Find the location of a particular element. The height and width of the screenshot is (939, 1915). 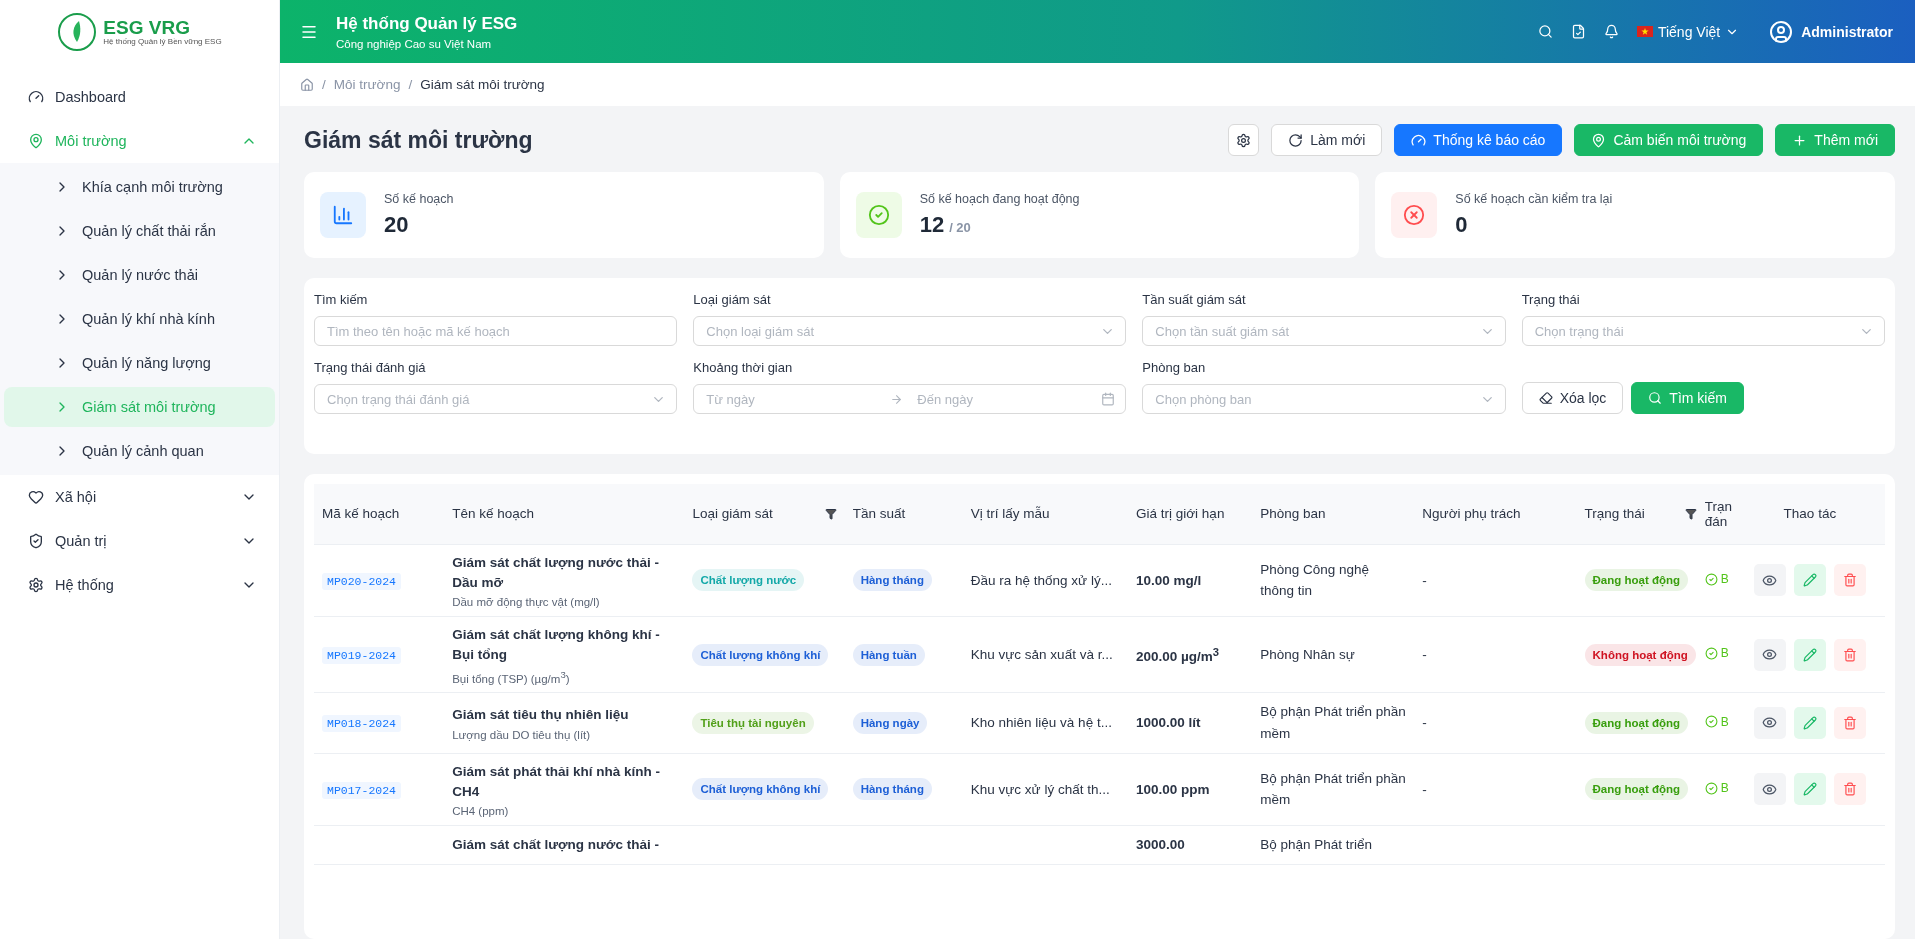

brand-tagline: Hệ thống Quản lý Bền vững ESG is located at coordinates (162, 41).